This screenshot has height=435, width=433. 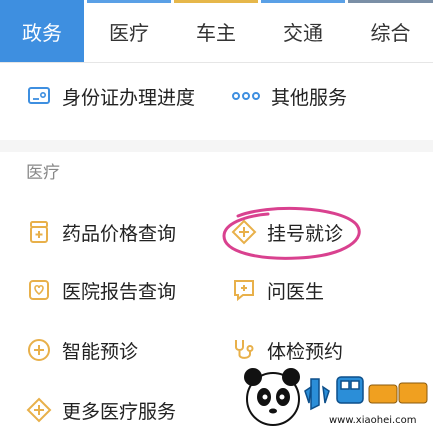 I want to click on tab-government-label: 政务, so click(x=42, y=32).